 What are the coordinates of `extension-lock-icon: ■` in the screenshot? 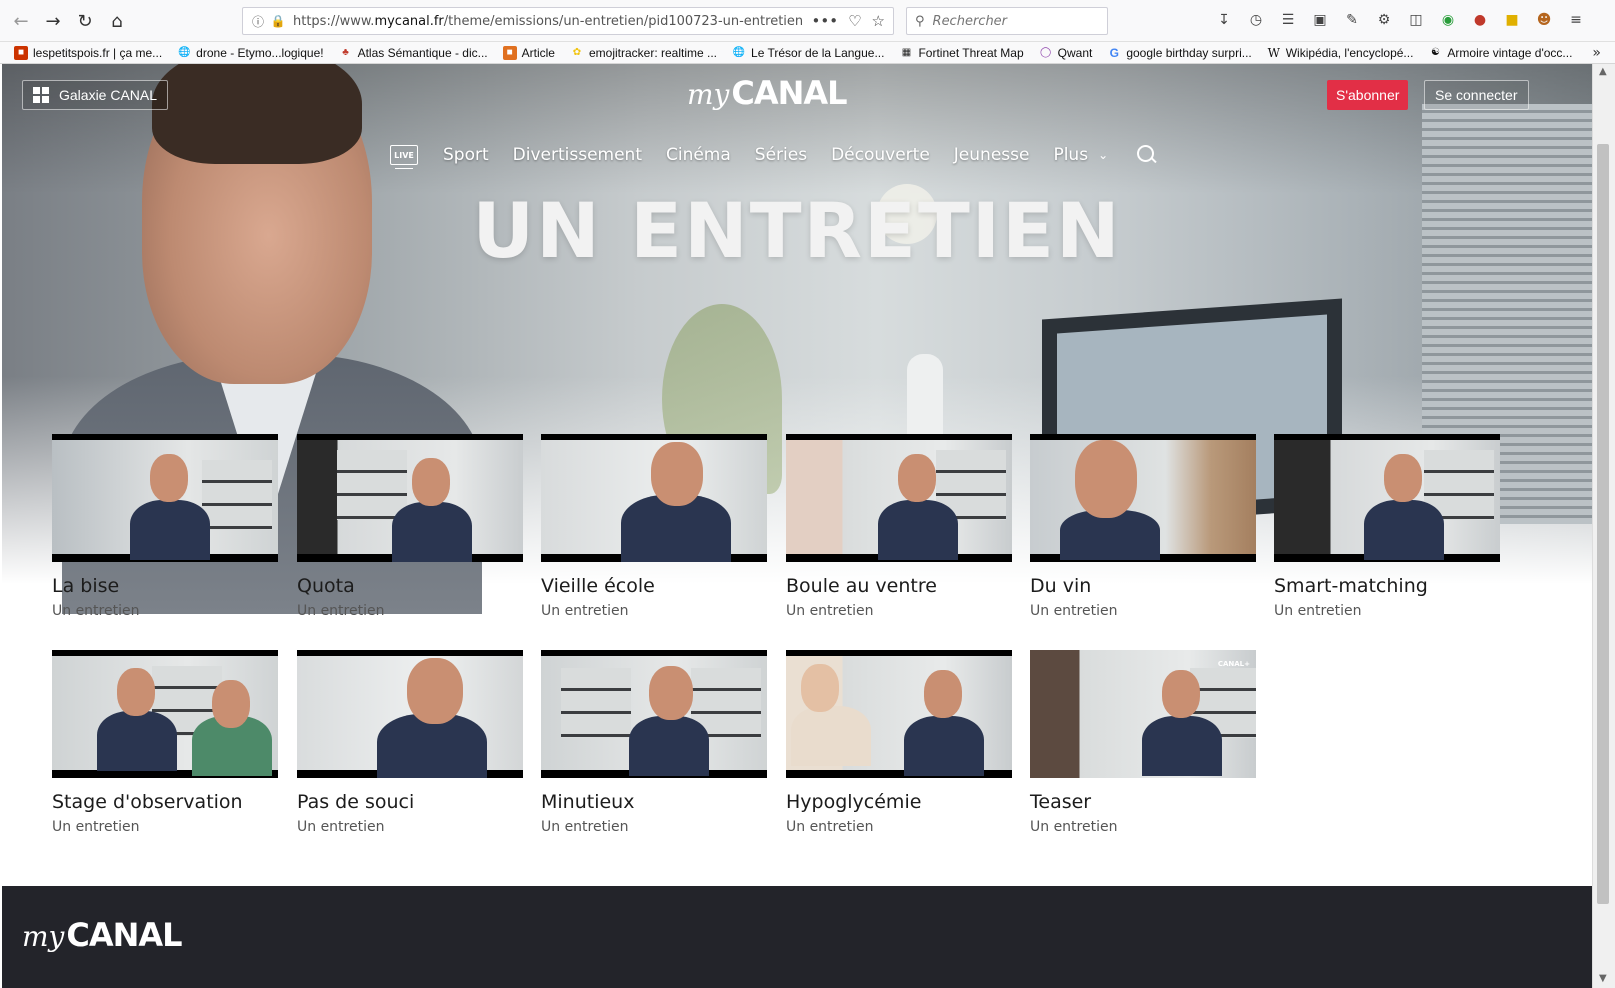 It's located at (1512, 20).